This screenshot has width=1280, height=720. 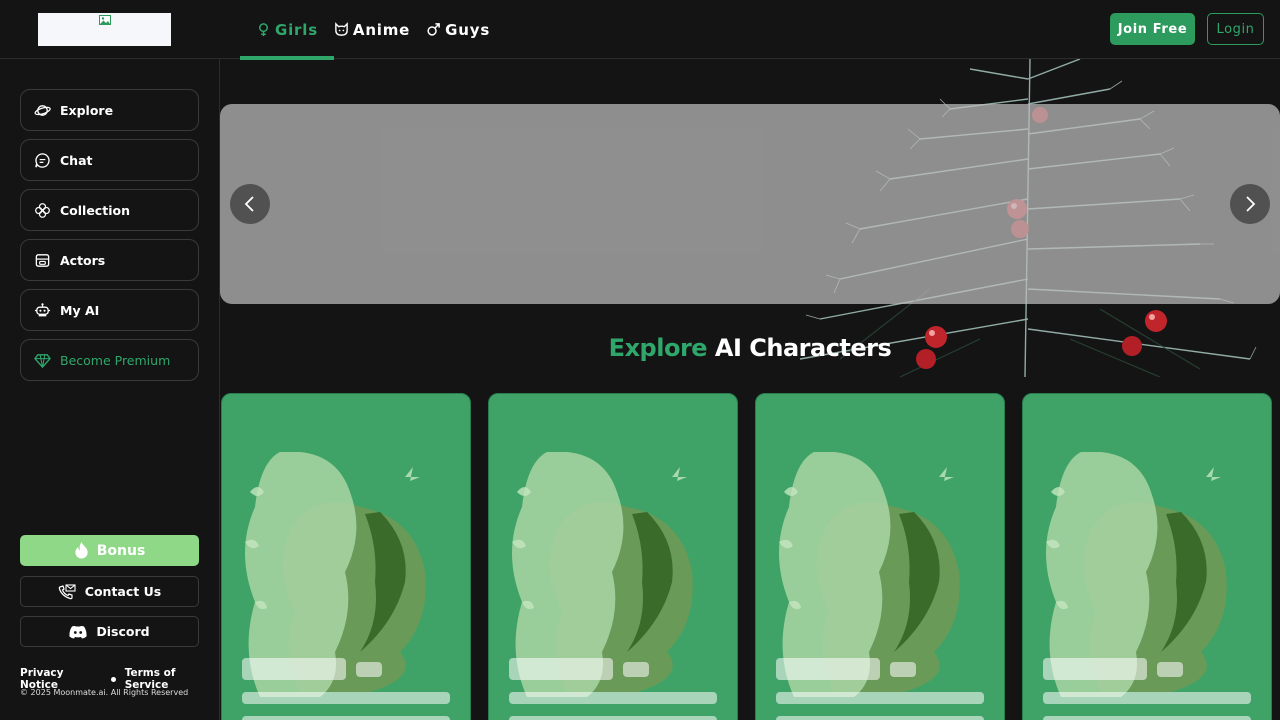 What do you see at coordinates (115, 360) in the screenshot?
I see `sidebar-item-label: Become Premium` at bounding box center [115, 360].